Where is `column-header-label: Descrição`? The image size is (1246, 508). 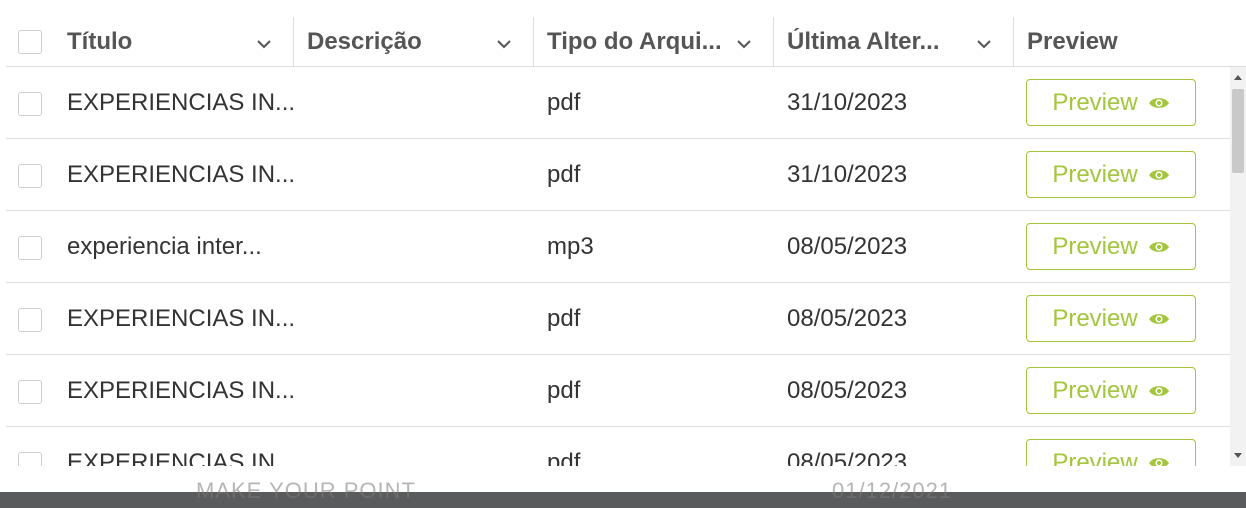
column-header-label: Descrição is located at coordinates (364, 41).